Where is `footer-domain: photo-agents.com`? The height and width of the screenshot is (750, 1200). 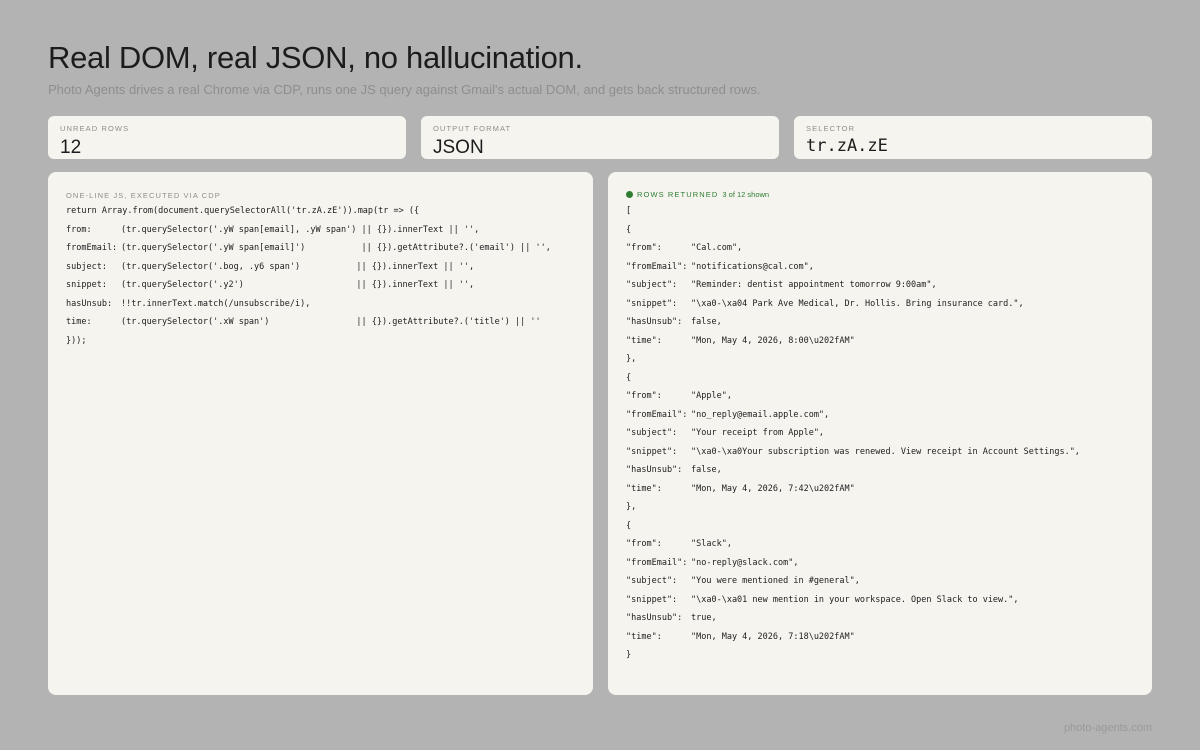
footer-domain: photo-agents.com is located at coordinates (1107, 728).